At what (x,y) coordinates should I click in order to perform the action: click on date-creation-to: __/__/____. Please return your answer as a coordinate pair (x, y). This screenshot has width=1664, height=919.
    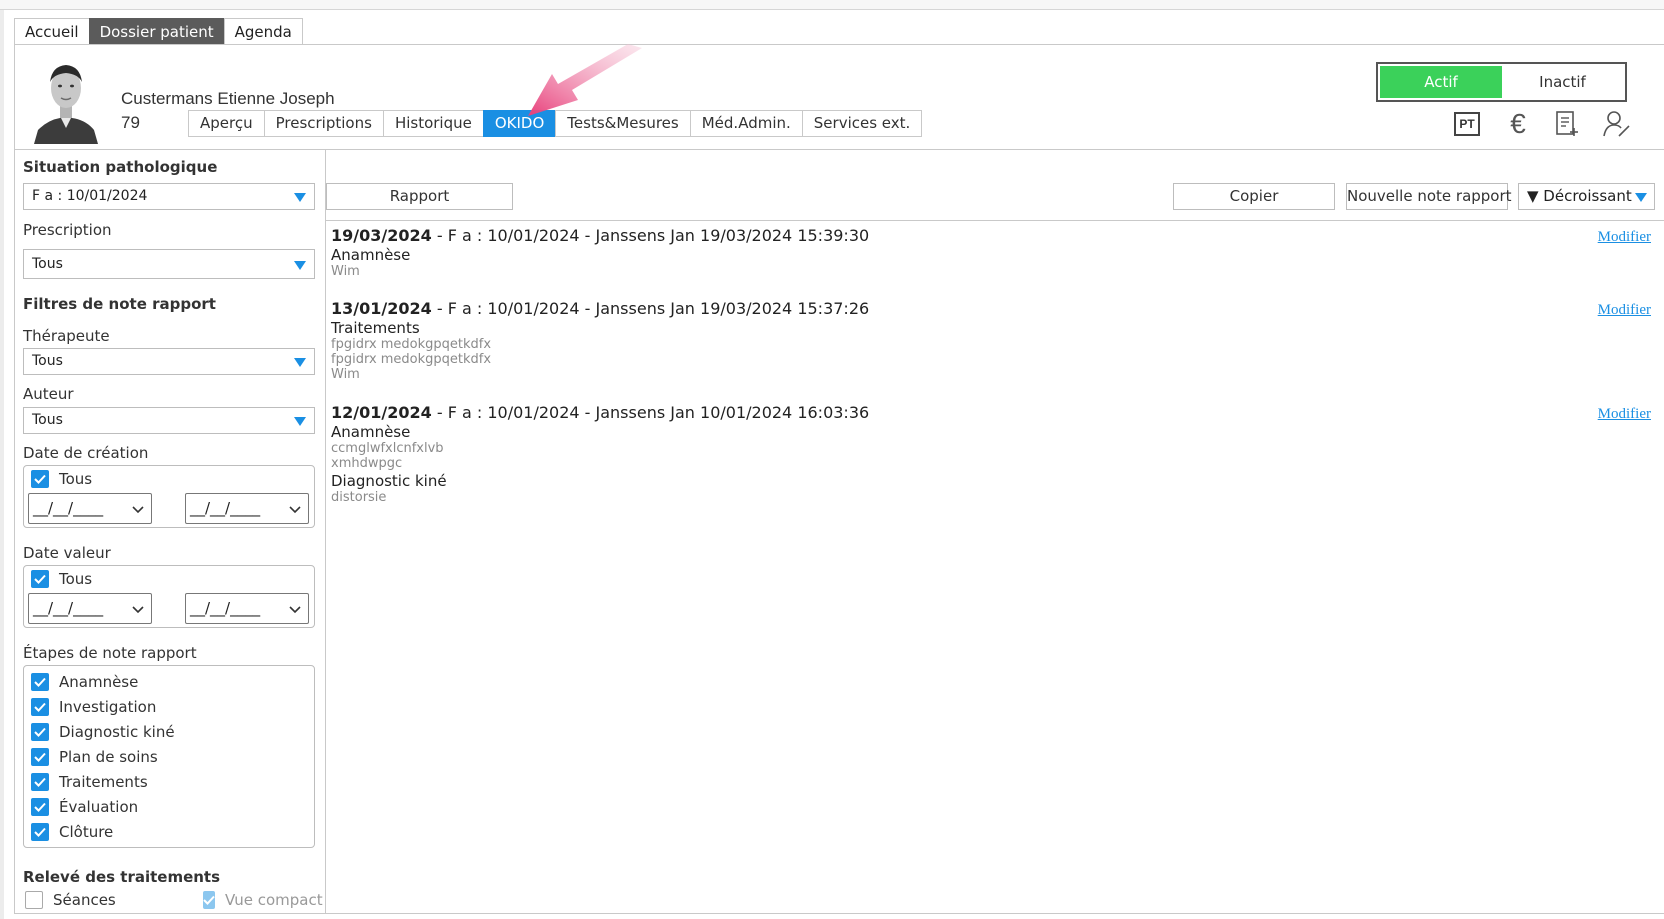
    Looking at the image, I should click on (247, 508).